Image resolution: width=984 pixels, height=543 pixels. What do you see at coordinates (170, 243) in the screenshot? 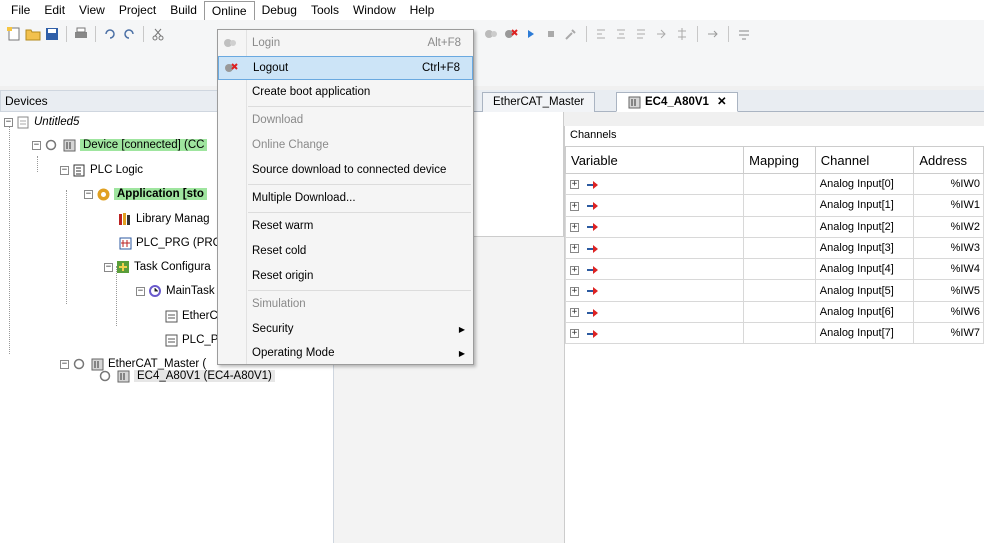
I see `tree-node-plc-prg: PLC_PRG (PRG` at bounding box center [170, 243].